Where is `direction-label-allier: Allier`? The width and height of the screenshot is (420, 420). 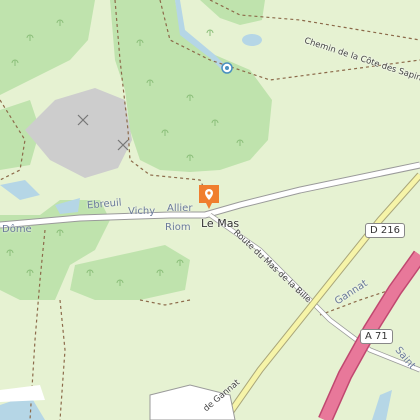 direction-label-allier: Allier is located at coordinates (180, 208).